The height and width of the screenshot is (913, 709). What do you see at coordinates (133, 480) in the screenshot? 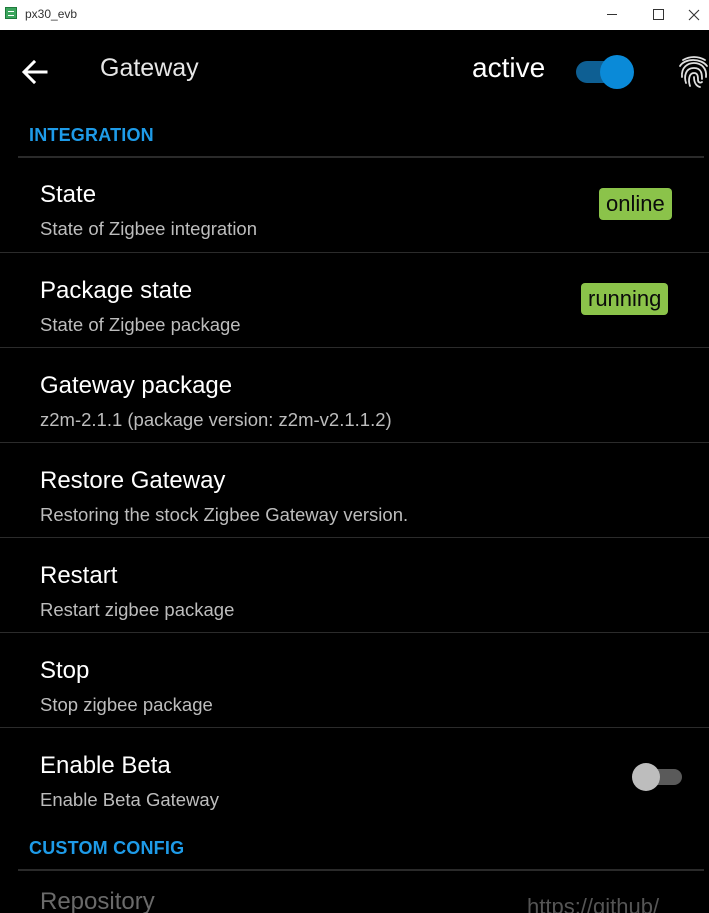
I see `item-title: Restore Gateway` at bounding box center [133, 480].